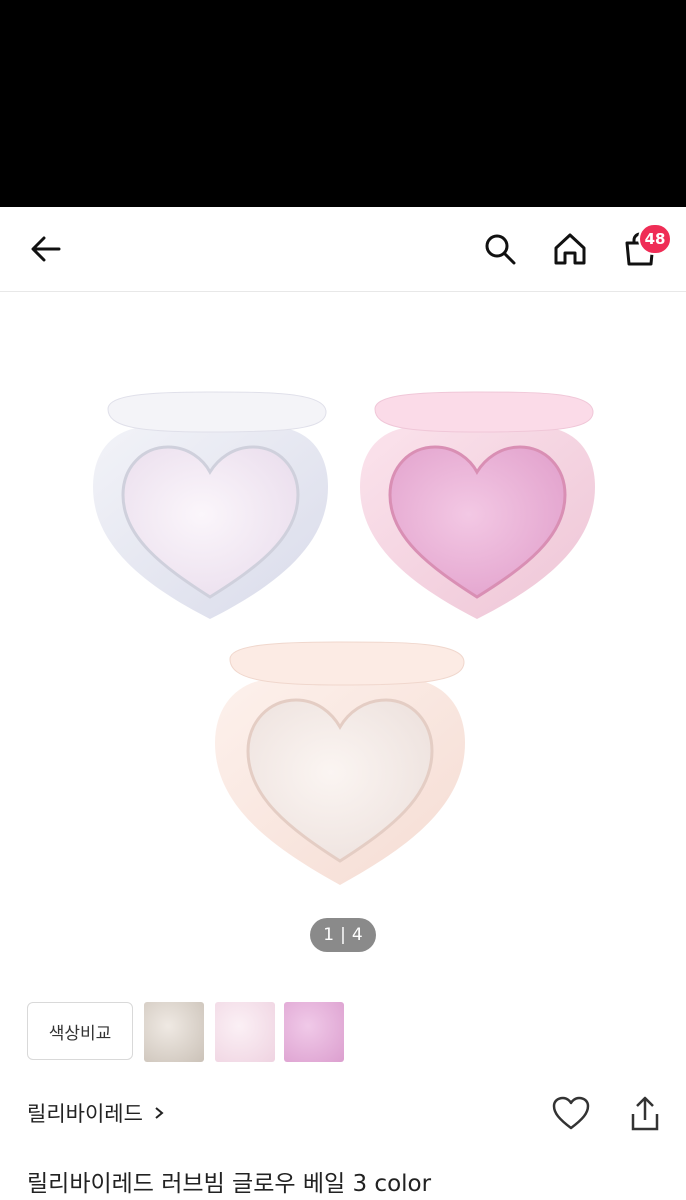  Describe the element at coordinates (340, 763) in the screenshot. I see `product-image-peach` at that location.